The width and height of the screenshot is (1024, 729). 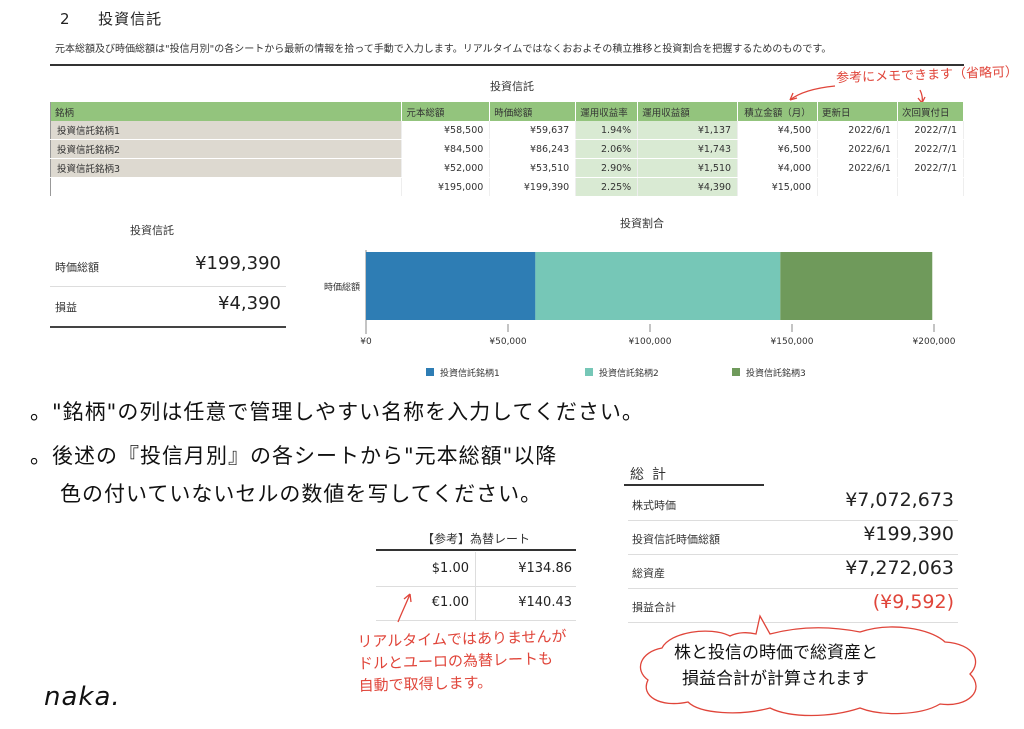 What do you see at coordinates (676, 539) in the screenshot?
I see `totals-label: 投資信託時価総額` at bounding box center [676, 539].